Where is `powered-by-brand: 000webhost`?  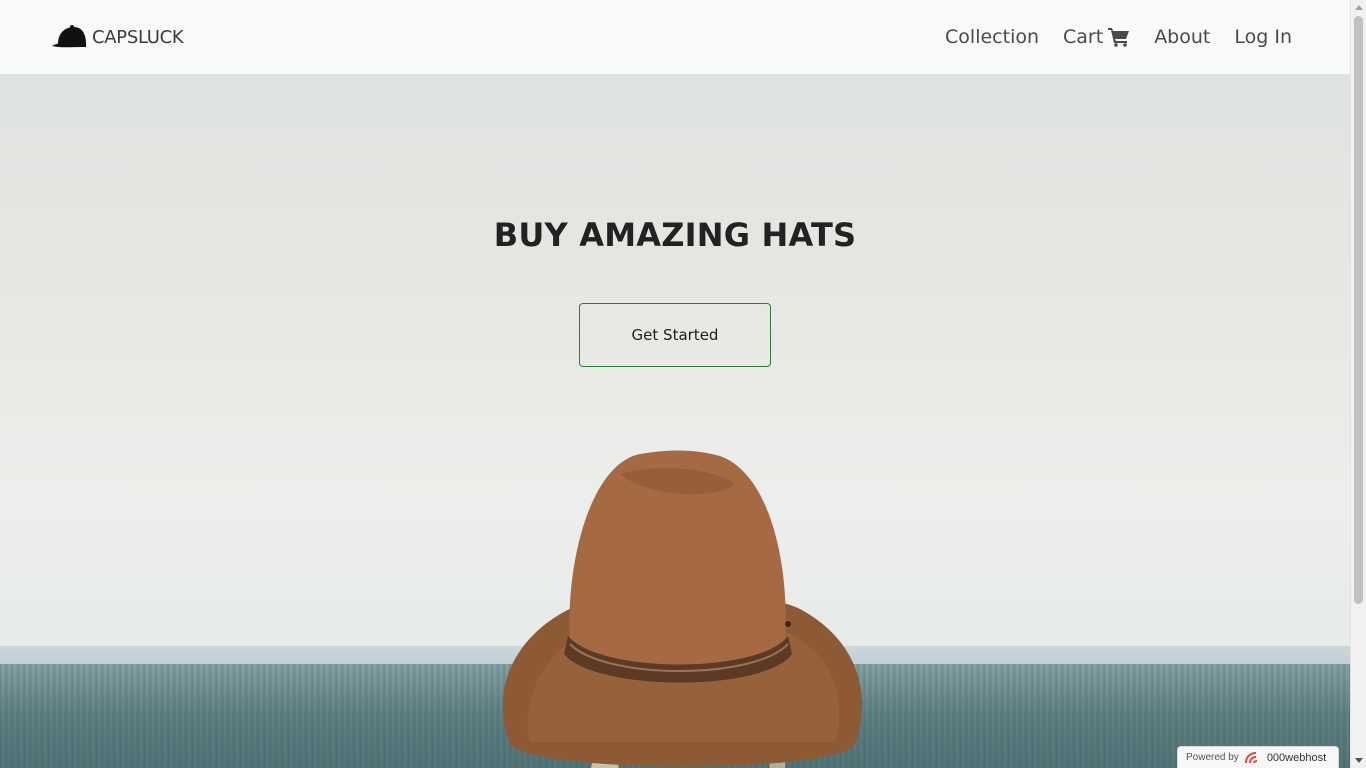
powered-by-brand: 000webhost is located at coordinates (1296, 757).